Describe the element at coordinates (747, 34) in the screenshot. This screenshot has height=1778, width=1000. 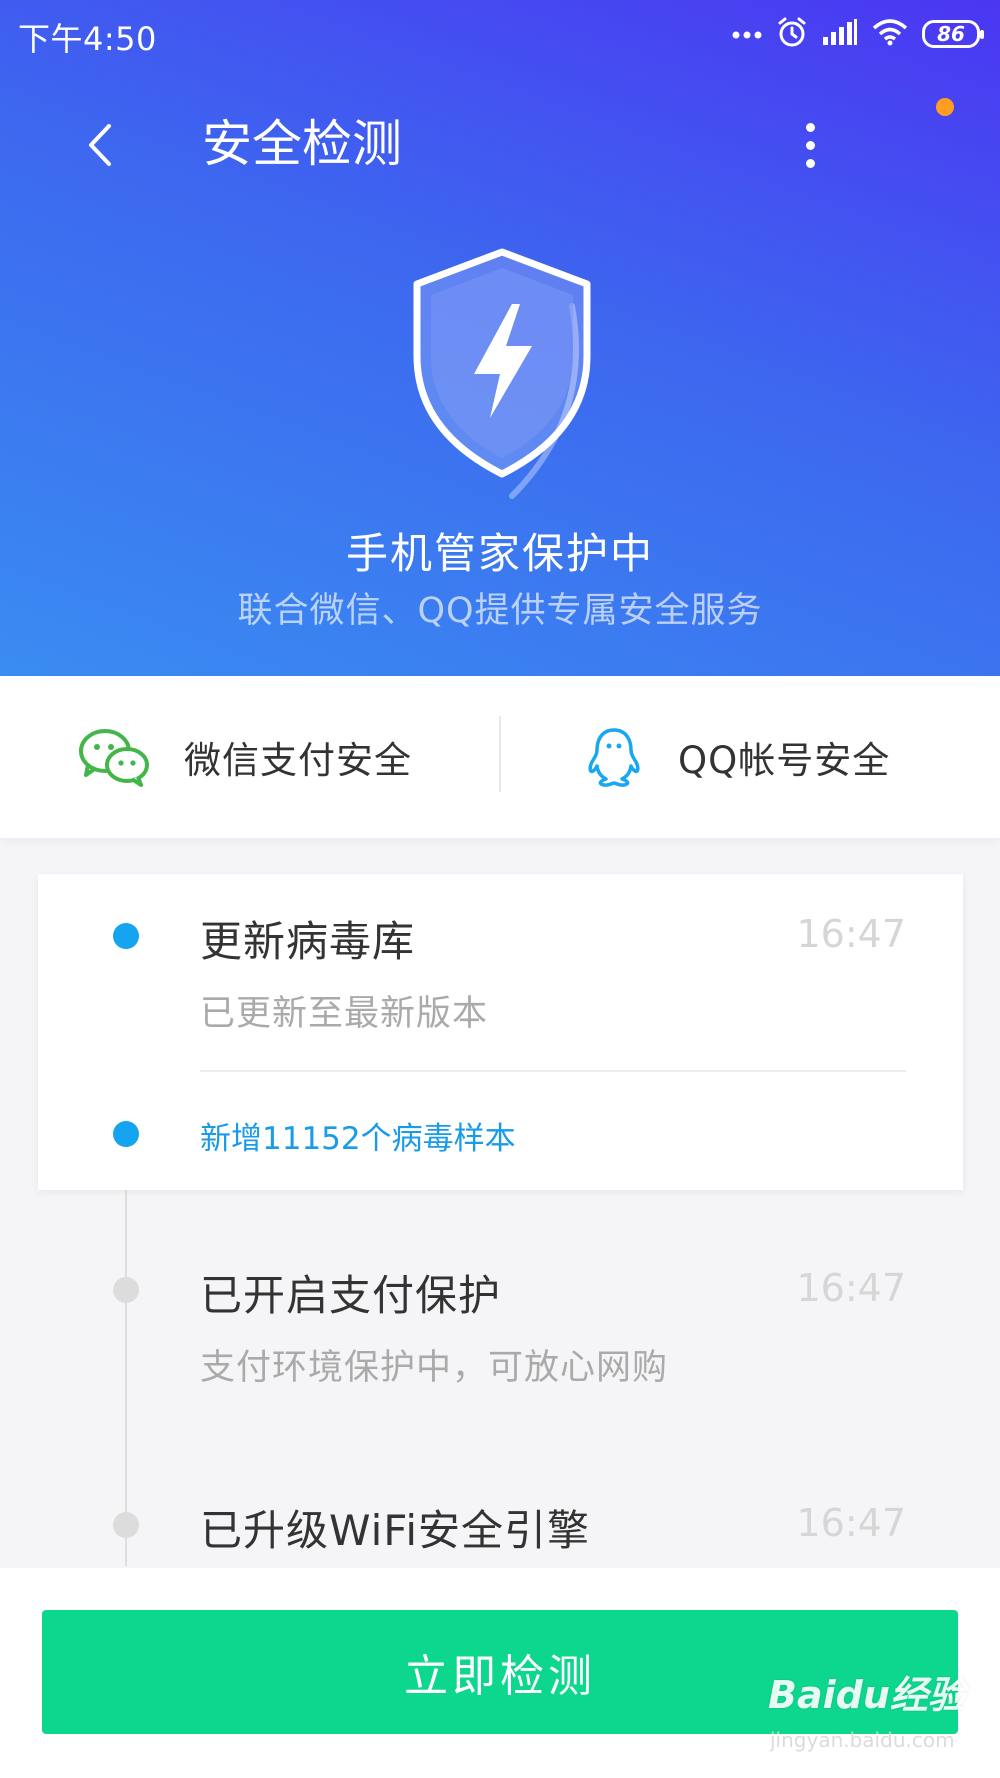
I see `more-dots-icon` at that location.